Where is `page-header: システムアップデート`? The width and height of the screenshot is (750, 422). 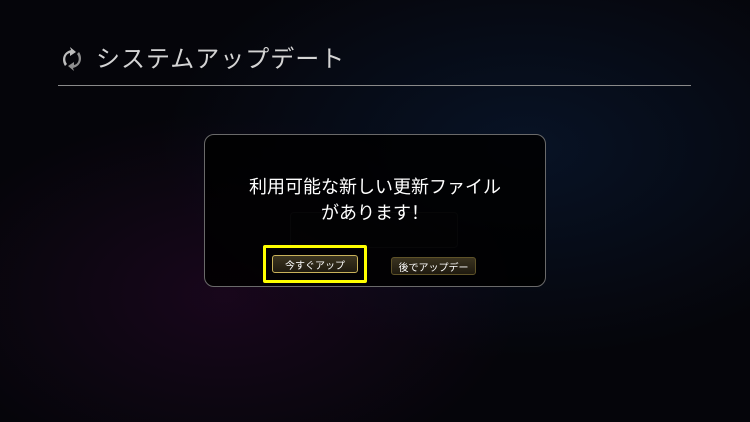
page-header: システムアップデート is located at coordinates (201, 59).